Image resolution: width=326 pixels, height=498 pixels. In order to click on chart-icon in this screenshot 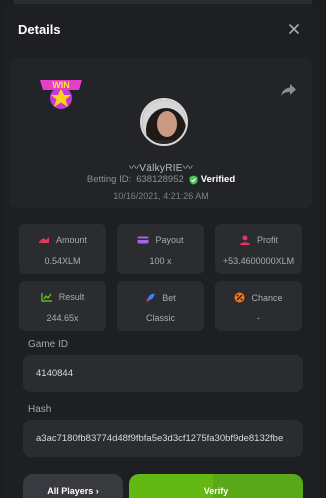, I will do `click(46, 297)`.